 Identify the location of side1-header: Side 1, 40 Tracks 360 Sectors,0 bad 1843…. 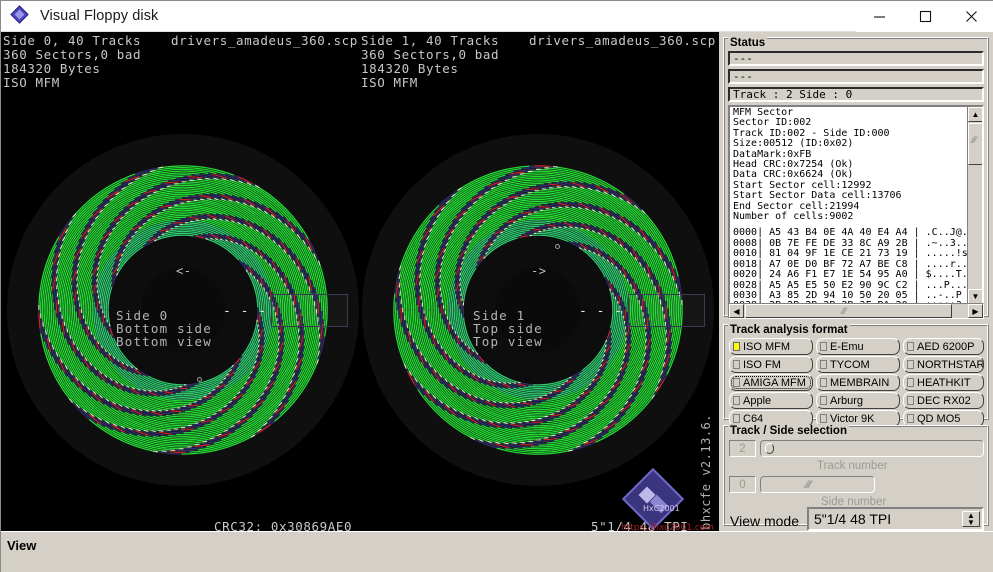
(430, 61).